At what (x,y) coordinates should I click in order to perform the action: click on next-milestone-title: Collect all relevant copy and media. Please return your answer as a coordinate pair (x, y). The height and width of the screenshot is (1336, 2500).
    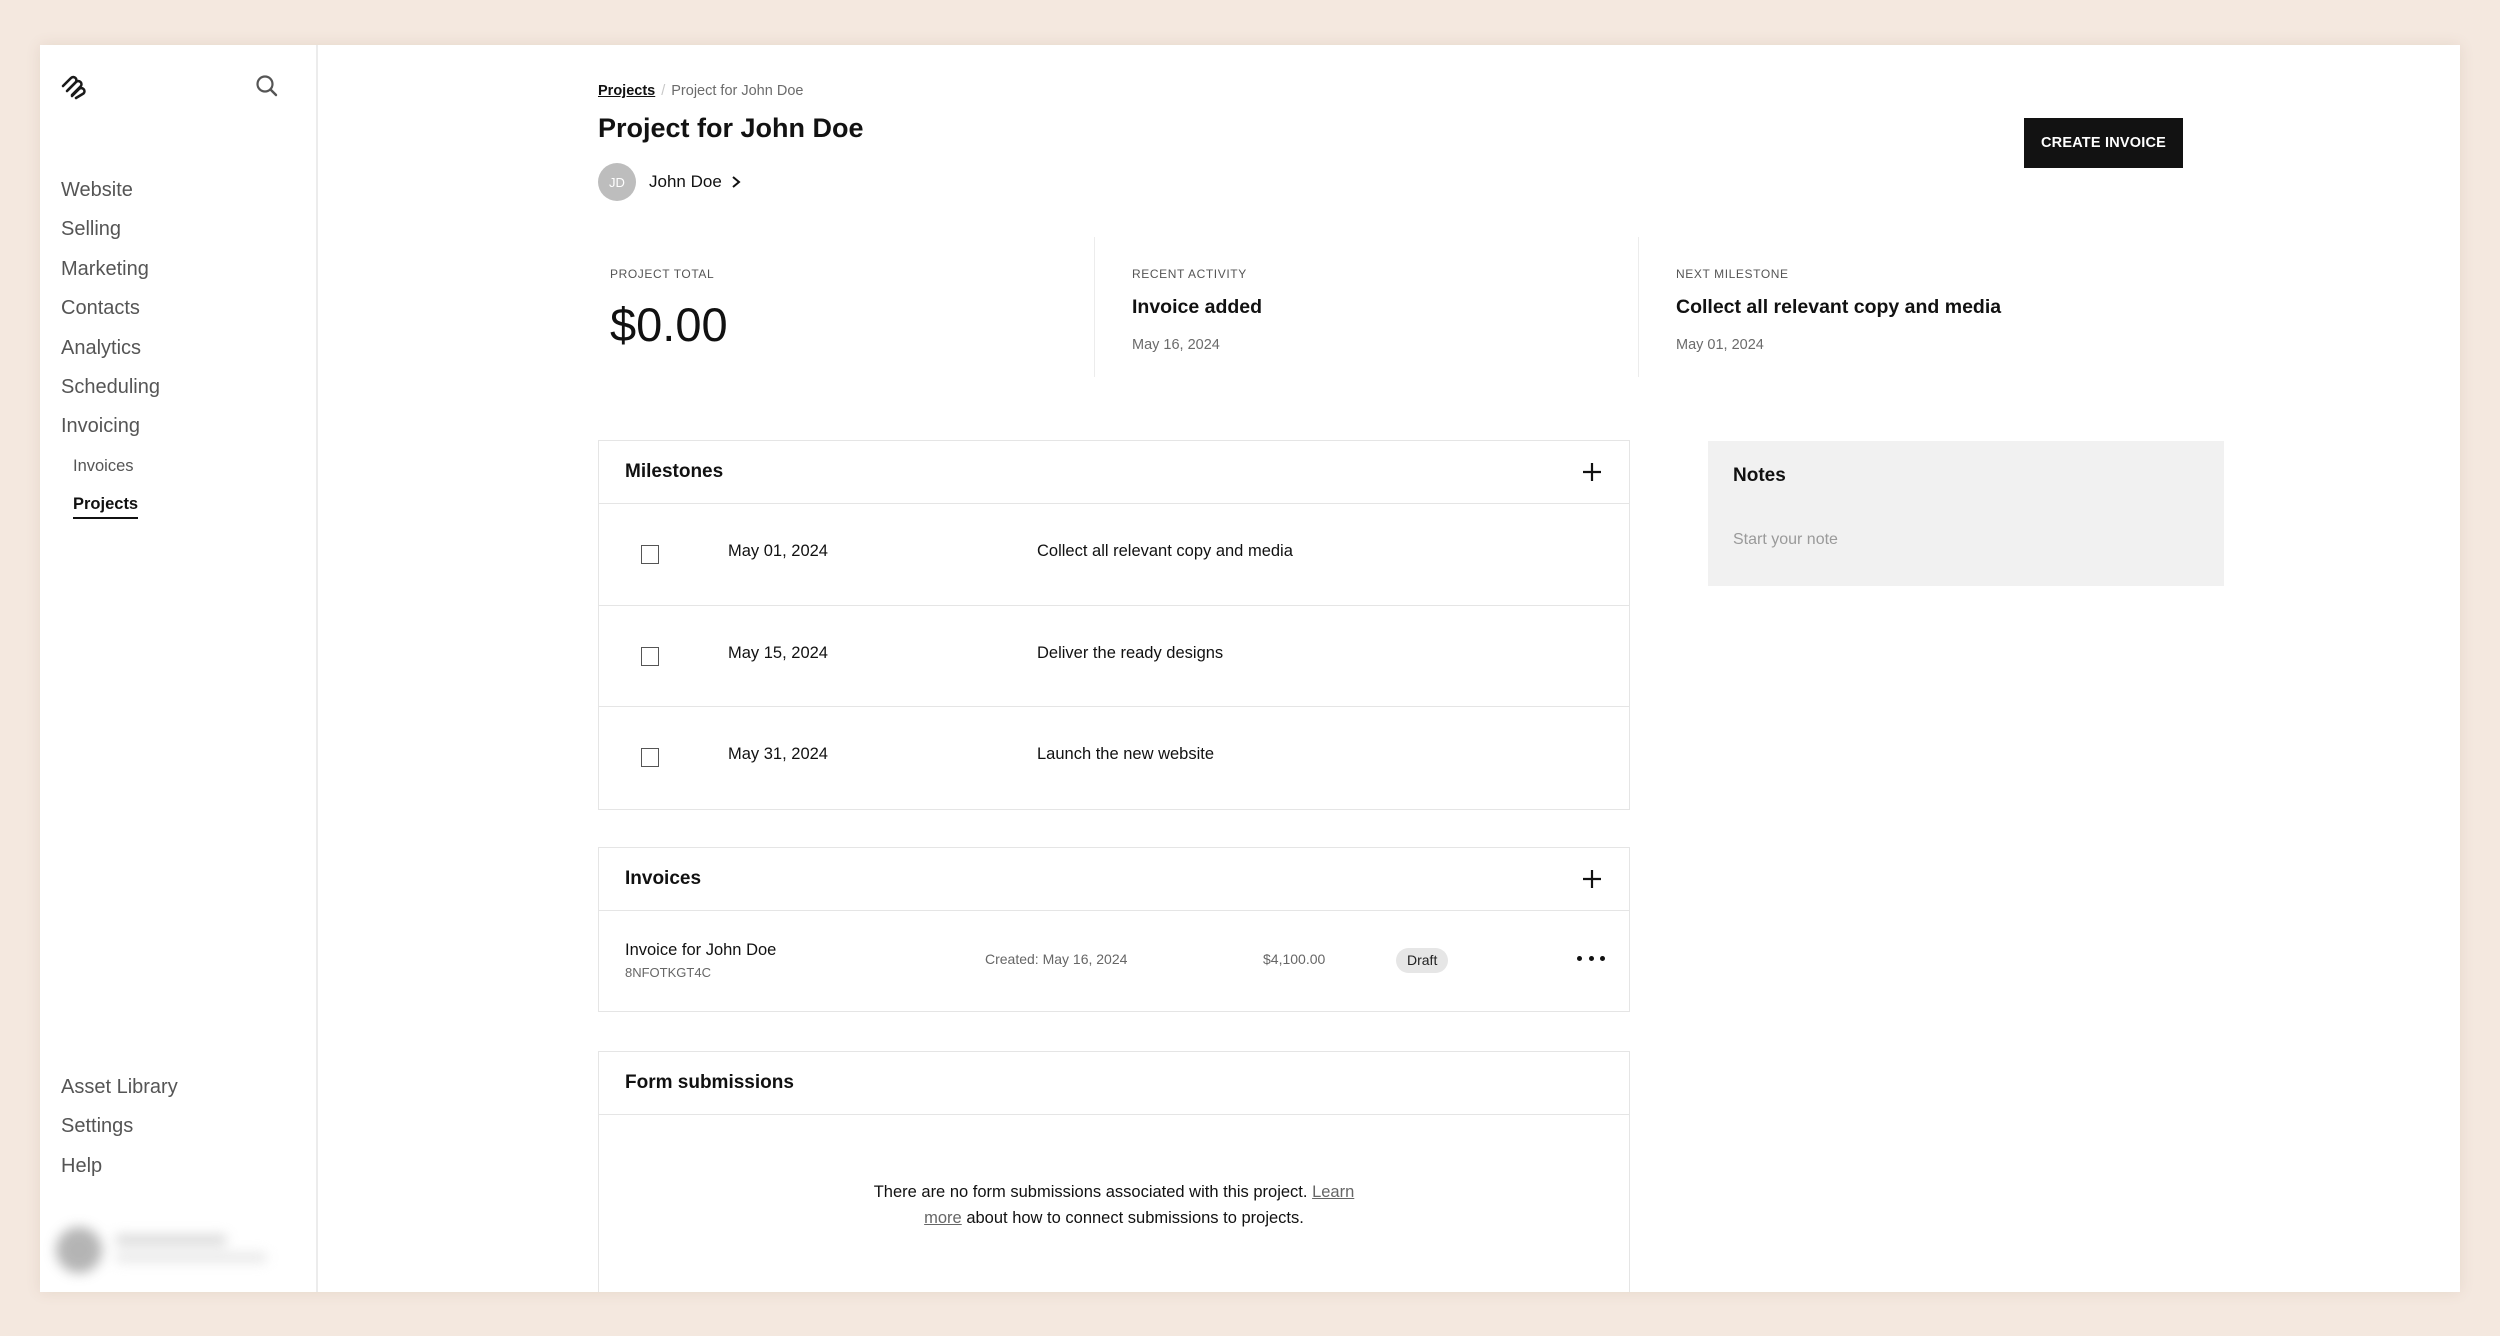
    Looking at the image, I should click on (1839, 307).